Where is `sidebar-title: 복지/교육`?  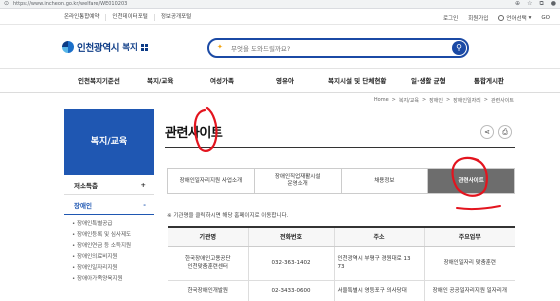
sidebar-title: 복지/교육 is located at coordinates (109, 142).